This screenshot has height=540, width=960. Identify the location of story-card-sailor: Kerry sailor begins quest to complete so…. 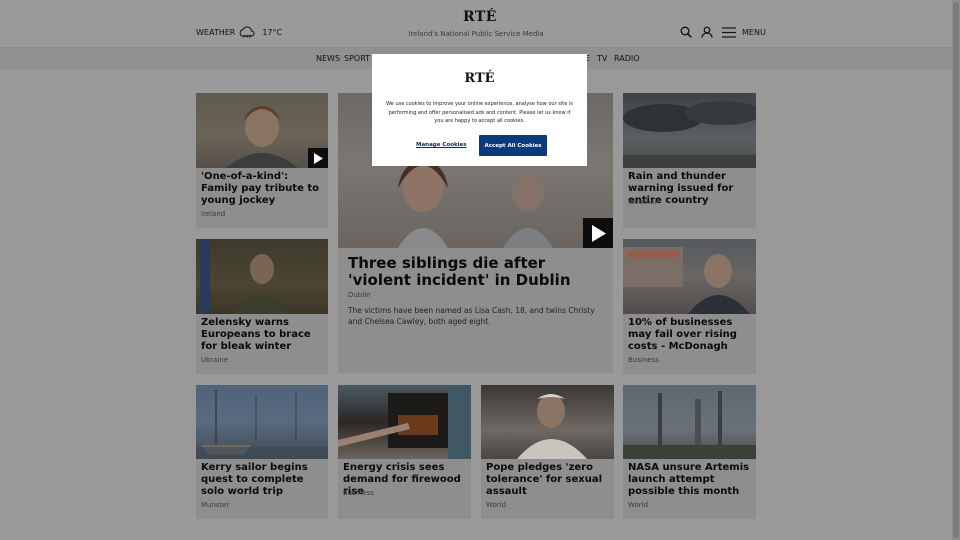
(262, 452).